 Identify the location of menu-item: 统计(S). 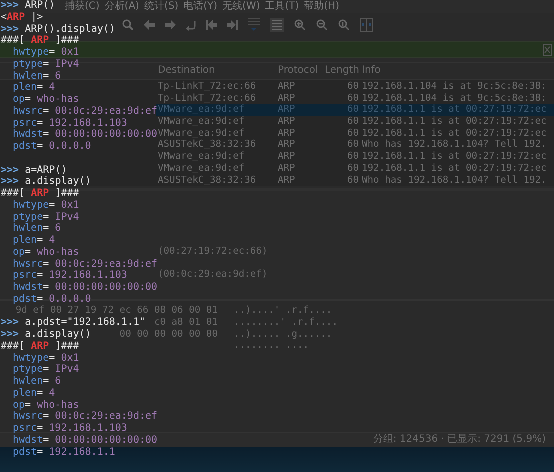
(161, 6).